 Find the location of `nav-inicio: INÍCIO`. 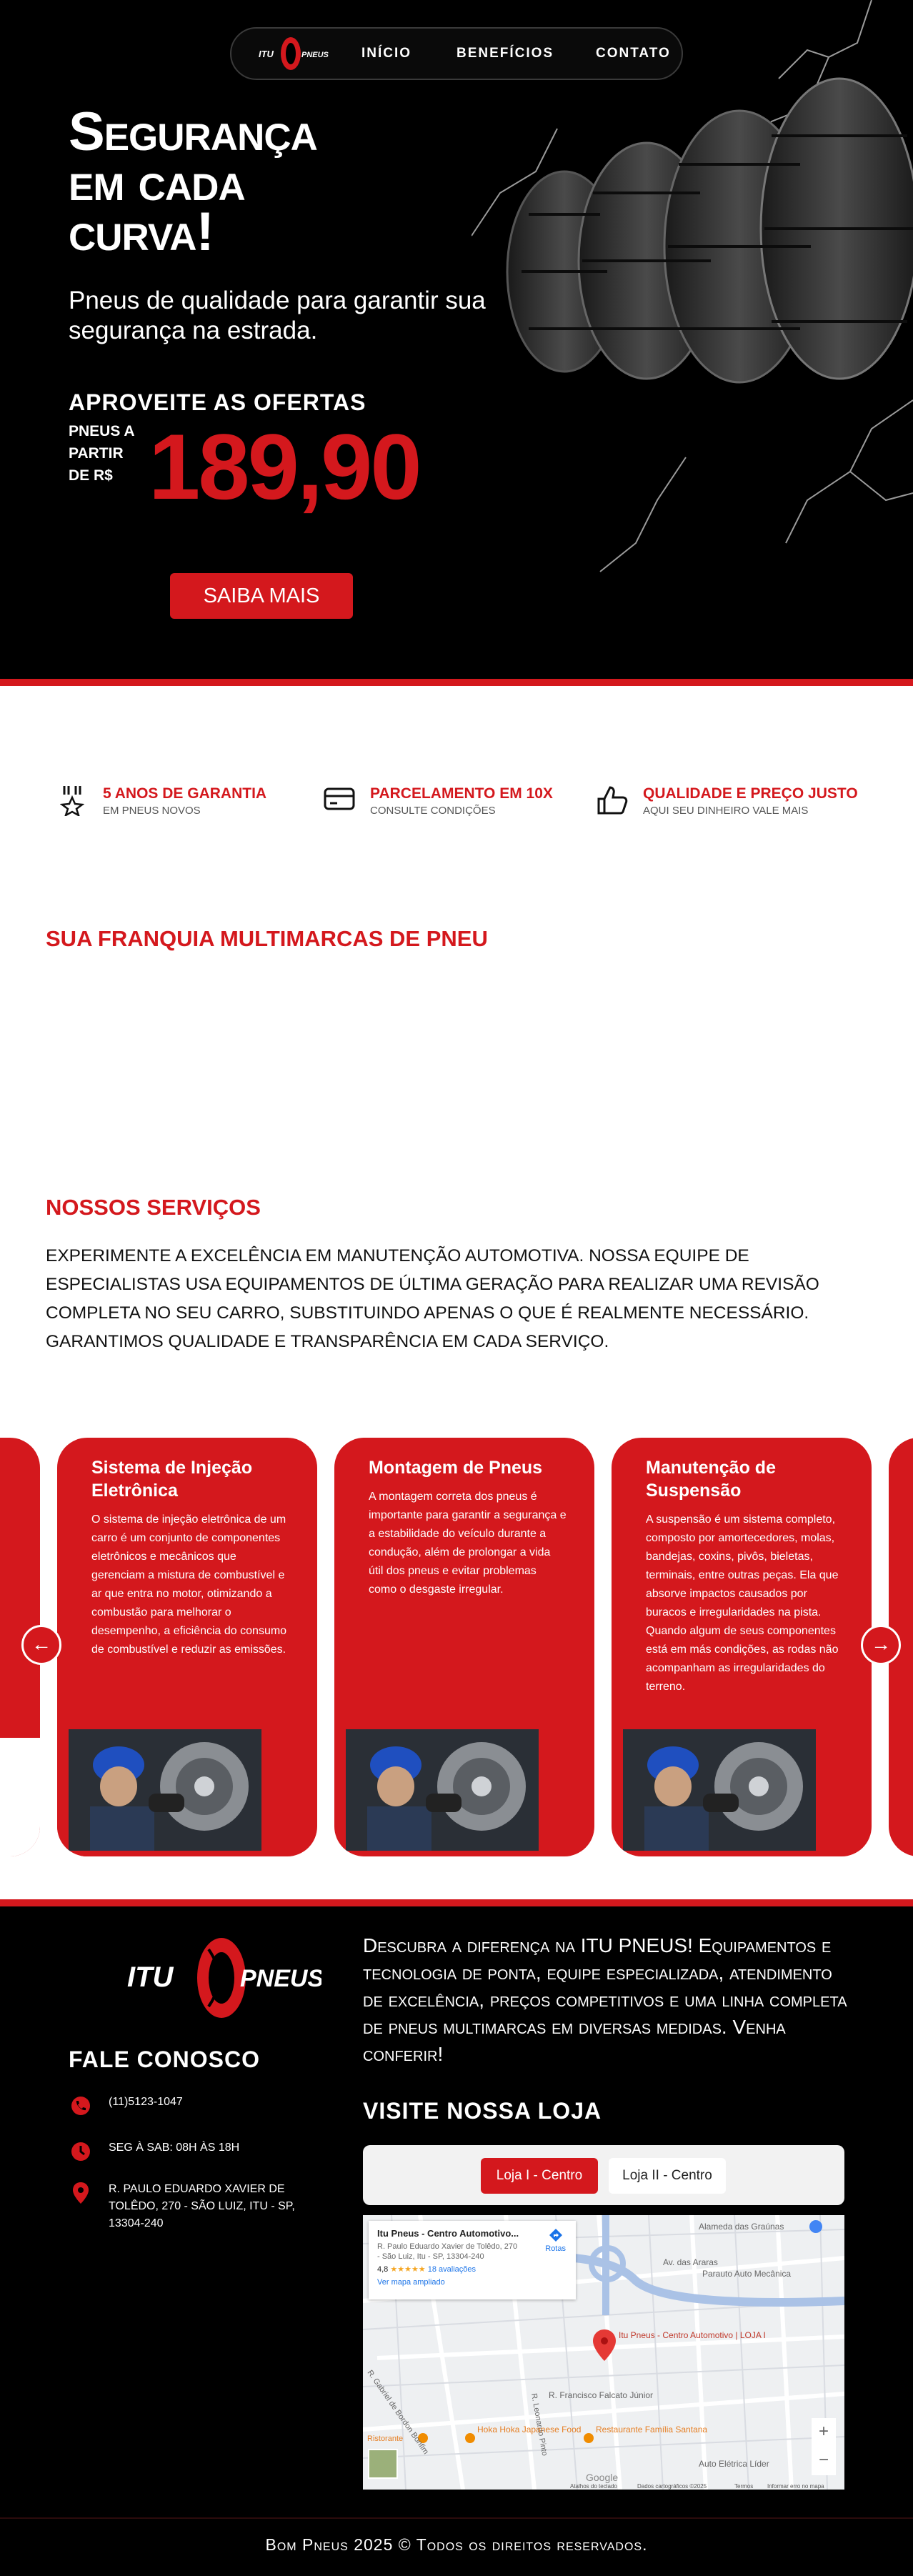

nav-inicio: INÍCIO is located at coordinates (386, 53).